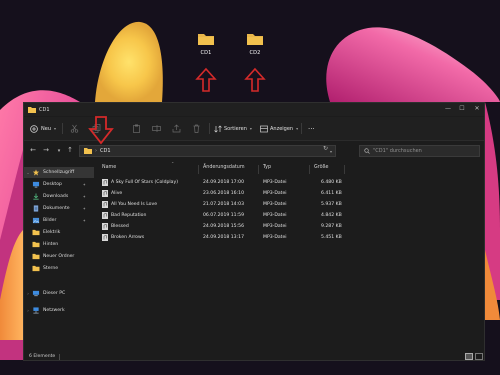 The height and width of the screenshot is (375, 500). What do you see at coordinates (218, 128) in the screenshot?
I see `sort-icon` at bounding box center [218, 128].